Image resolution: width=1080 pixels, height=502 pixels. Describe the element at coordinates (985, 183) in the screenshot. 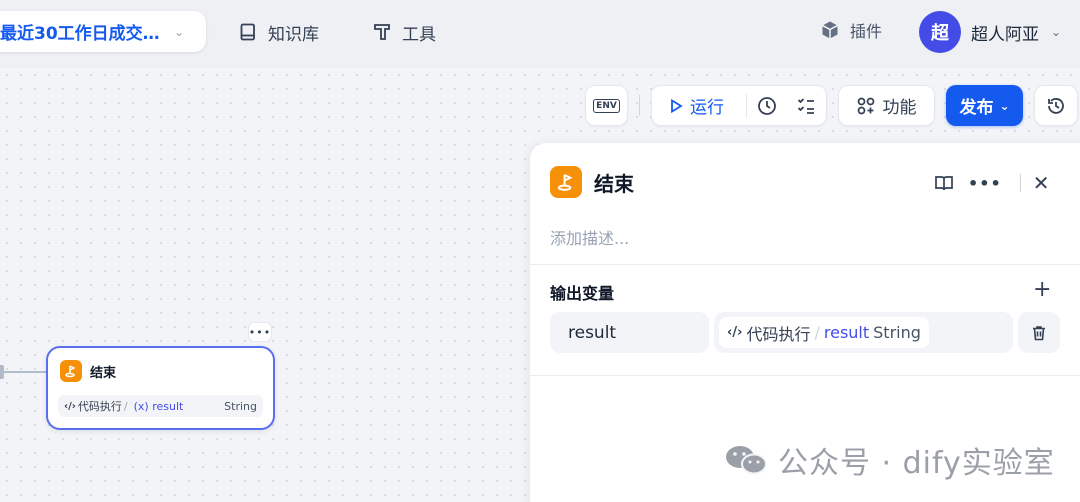

I see `more-options-button: •••` at that location.